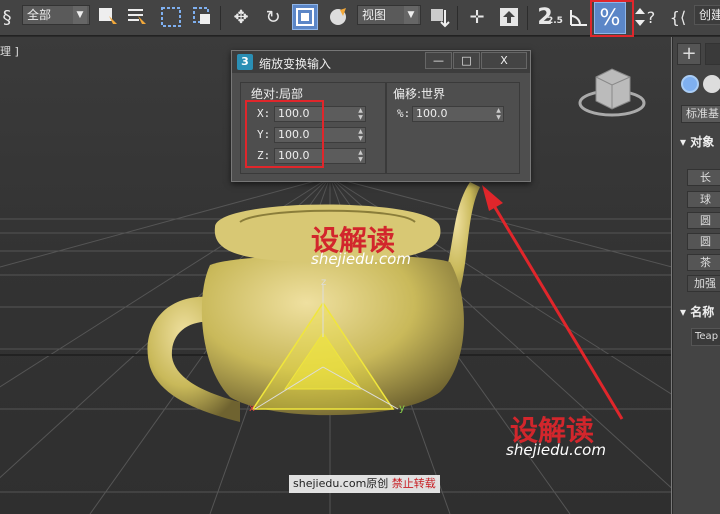 This screenshot has height=514, width=720. What do you see at coordinates (377, 483) in the screenshot?
I see `footer-original: 原创` at bounding box center [377, 483].